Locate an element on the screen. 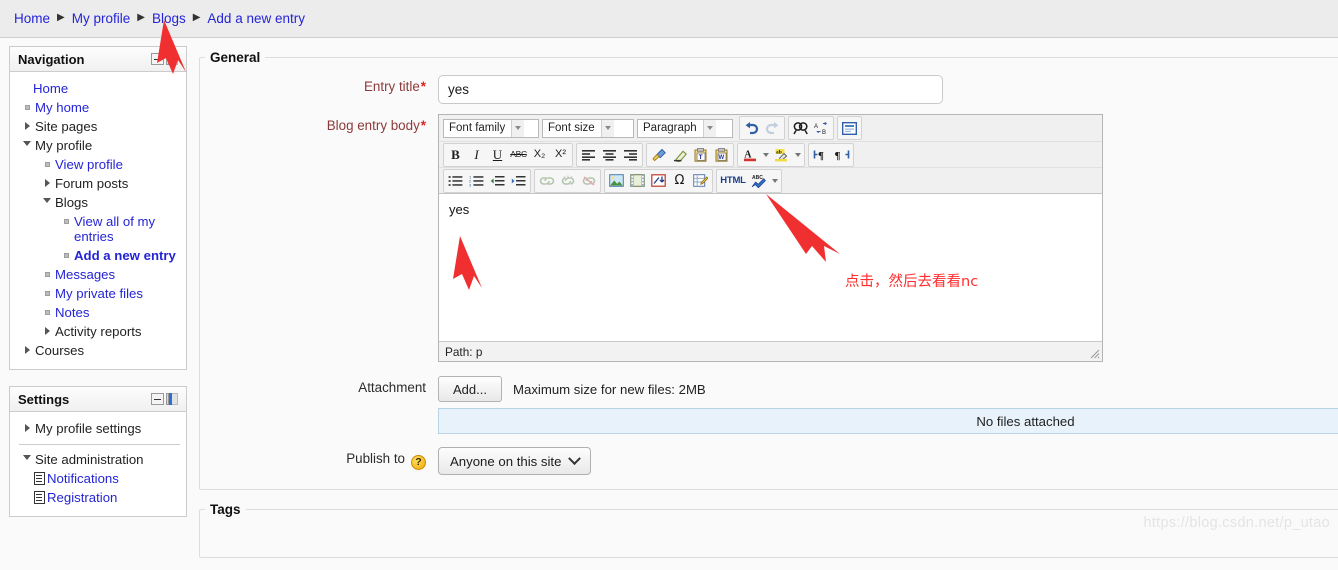 This screenshot has width=1338, height=570. spellcheck-icon: ABC is located at coordinates (758, 181).